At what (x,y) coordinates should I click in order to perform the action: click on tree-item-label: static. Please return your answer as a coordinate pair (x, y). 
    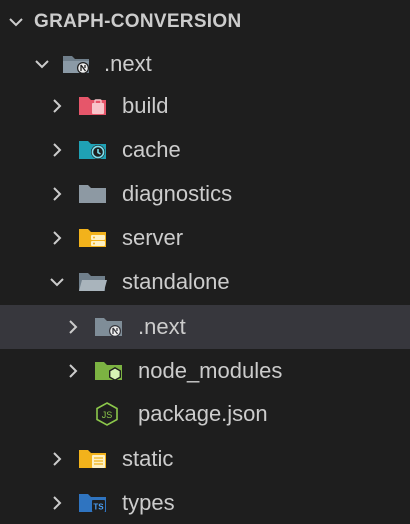
    Looking at the image, I should click on (148, 458).